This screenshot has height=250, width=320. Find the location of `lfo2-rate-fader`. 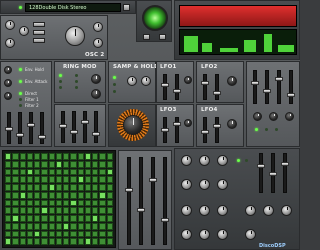

lfo2-rate-fader is located at coordinates (205, 87).